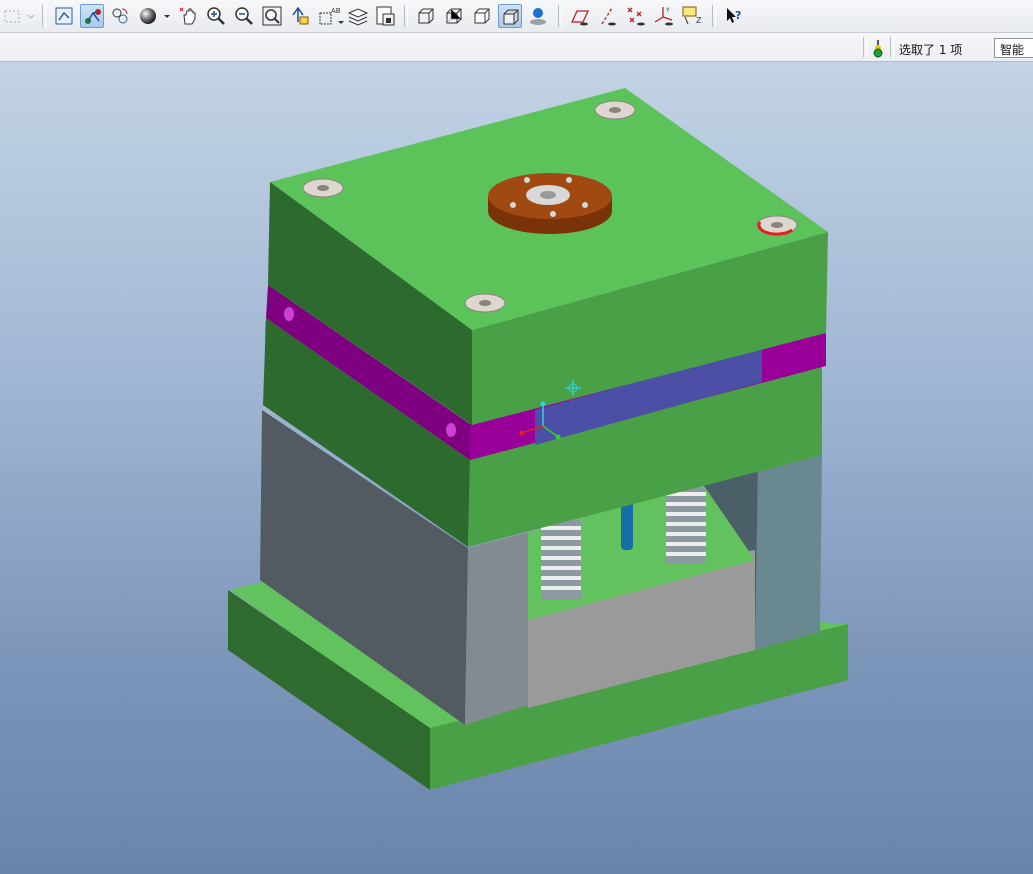 This screenshot has width=1033, height=874. What do you see at coordinates (664, 16) in the screenshot?
I see `coordinate-systems-icon: Y` at bounding box center [664, 16].